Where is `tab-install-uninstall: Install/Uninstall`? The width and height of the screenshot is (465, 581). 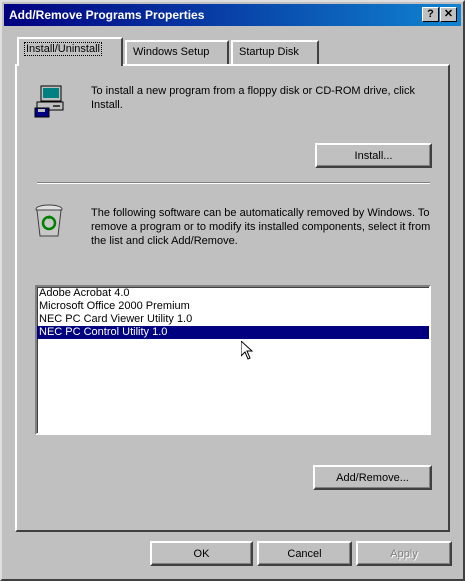
tab-install-uninstall: Install/Uninstall is located at coordinates (70, 51).